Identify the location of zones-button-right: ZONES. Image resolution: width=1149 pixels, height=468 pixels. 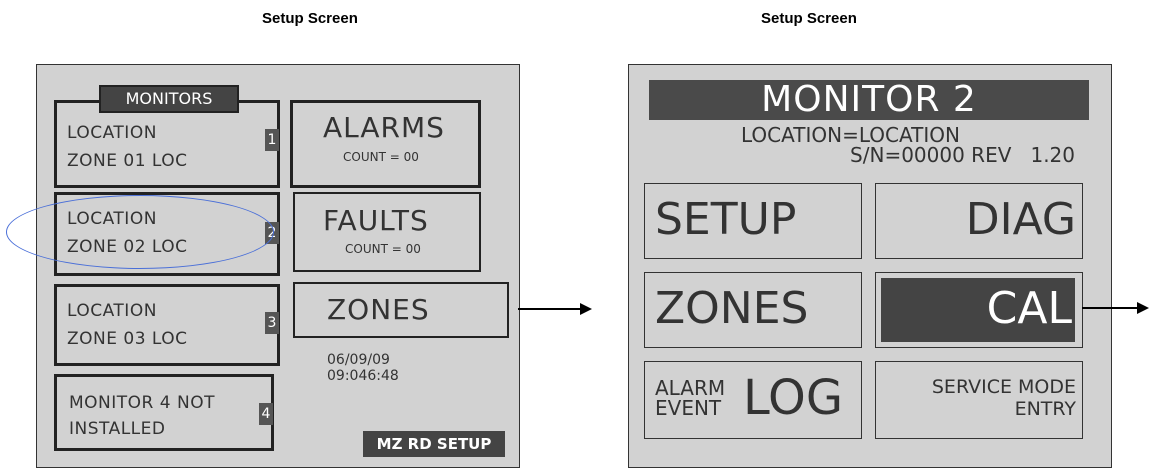
(753, 310).